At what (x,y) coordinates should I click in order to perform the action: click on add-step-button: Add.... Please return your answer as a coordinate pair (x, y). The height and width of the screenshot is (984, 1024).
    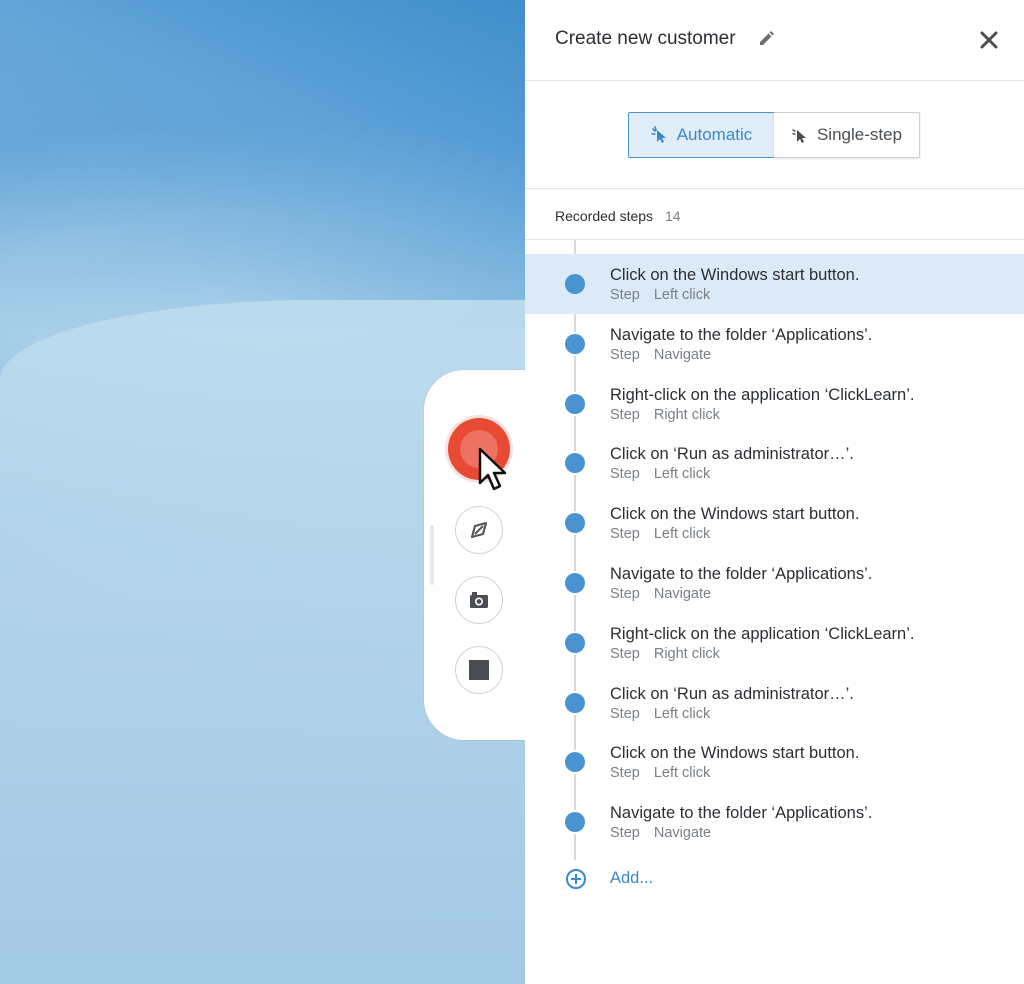
    Looking at the image, I should click on (774, 880).